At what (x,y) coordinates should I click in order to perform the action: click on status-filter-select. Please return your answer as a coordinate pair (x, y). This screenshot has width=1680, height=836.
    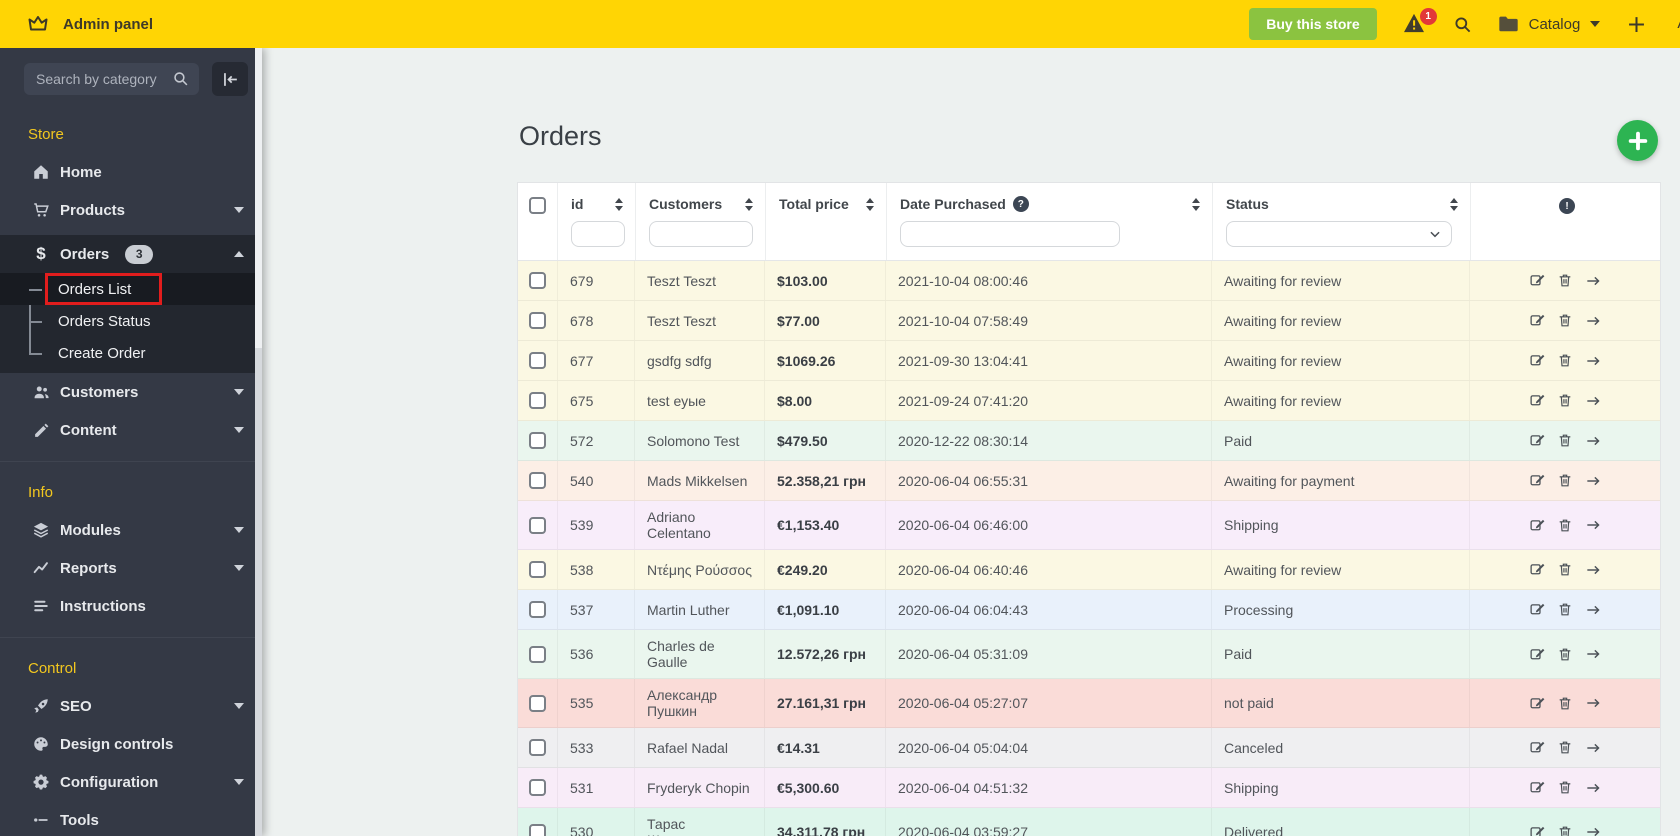
    Looking at the image, I should click on (1339, 234).